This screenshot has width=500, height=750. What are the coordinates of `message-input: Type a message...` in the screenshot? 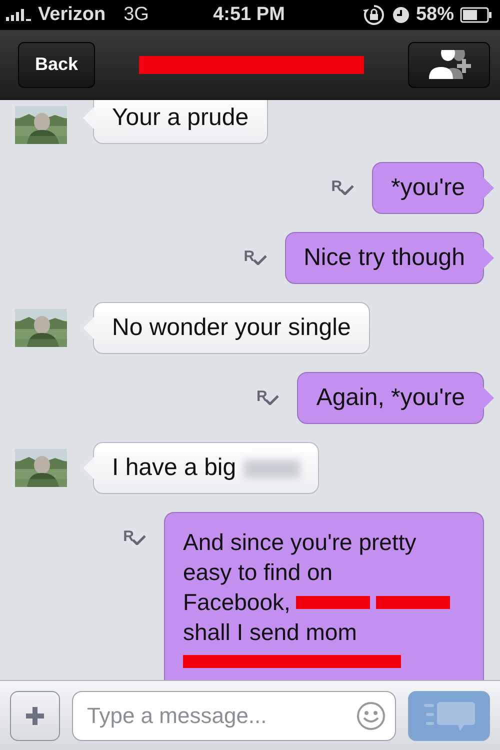 It's located at (234, 715).